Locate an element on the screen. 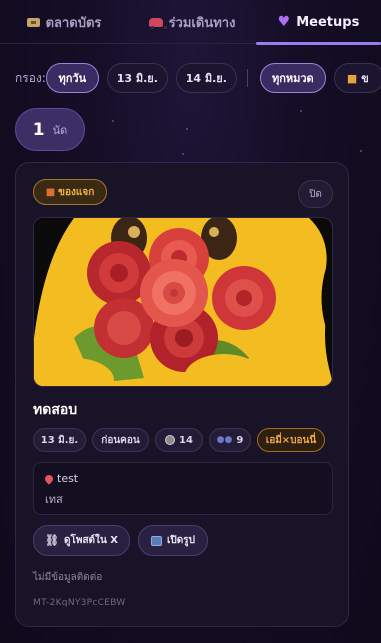 The height and width of the screenshot is (643, 381). tag-people: ●● 9 is located at coordinates (230, 440).